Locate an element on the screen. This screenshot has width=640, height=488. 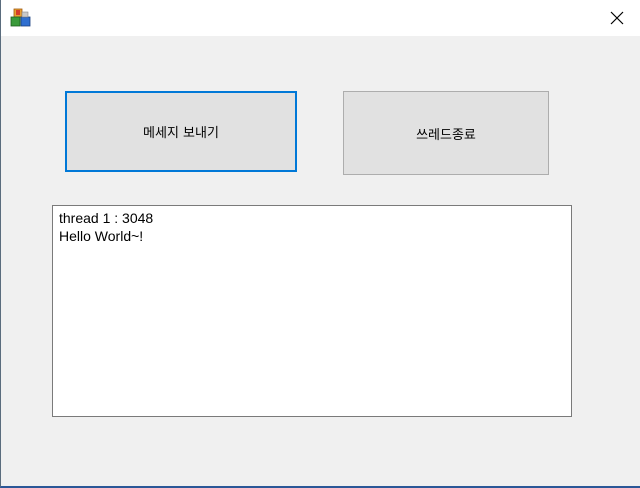
close-button is located at coordinates (617, 18).